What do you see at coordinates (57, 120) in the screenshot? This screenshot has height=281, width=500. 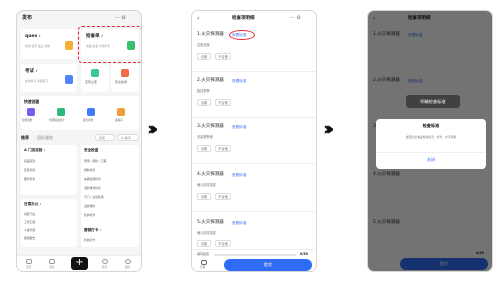 I see `quick-item-label: 智能报表统计` at bounding box center [57, 120].